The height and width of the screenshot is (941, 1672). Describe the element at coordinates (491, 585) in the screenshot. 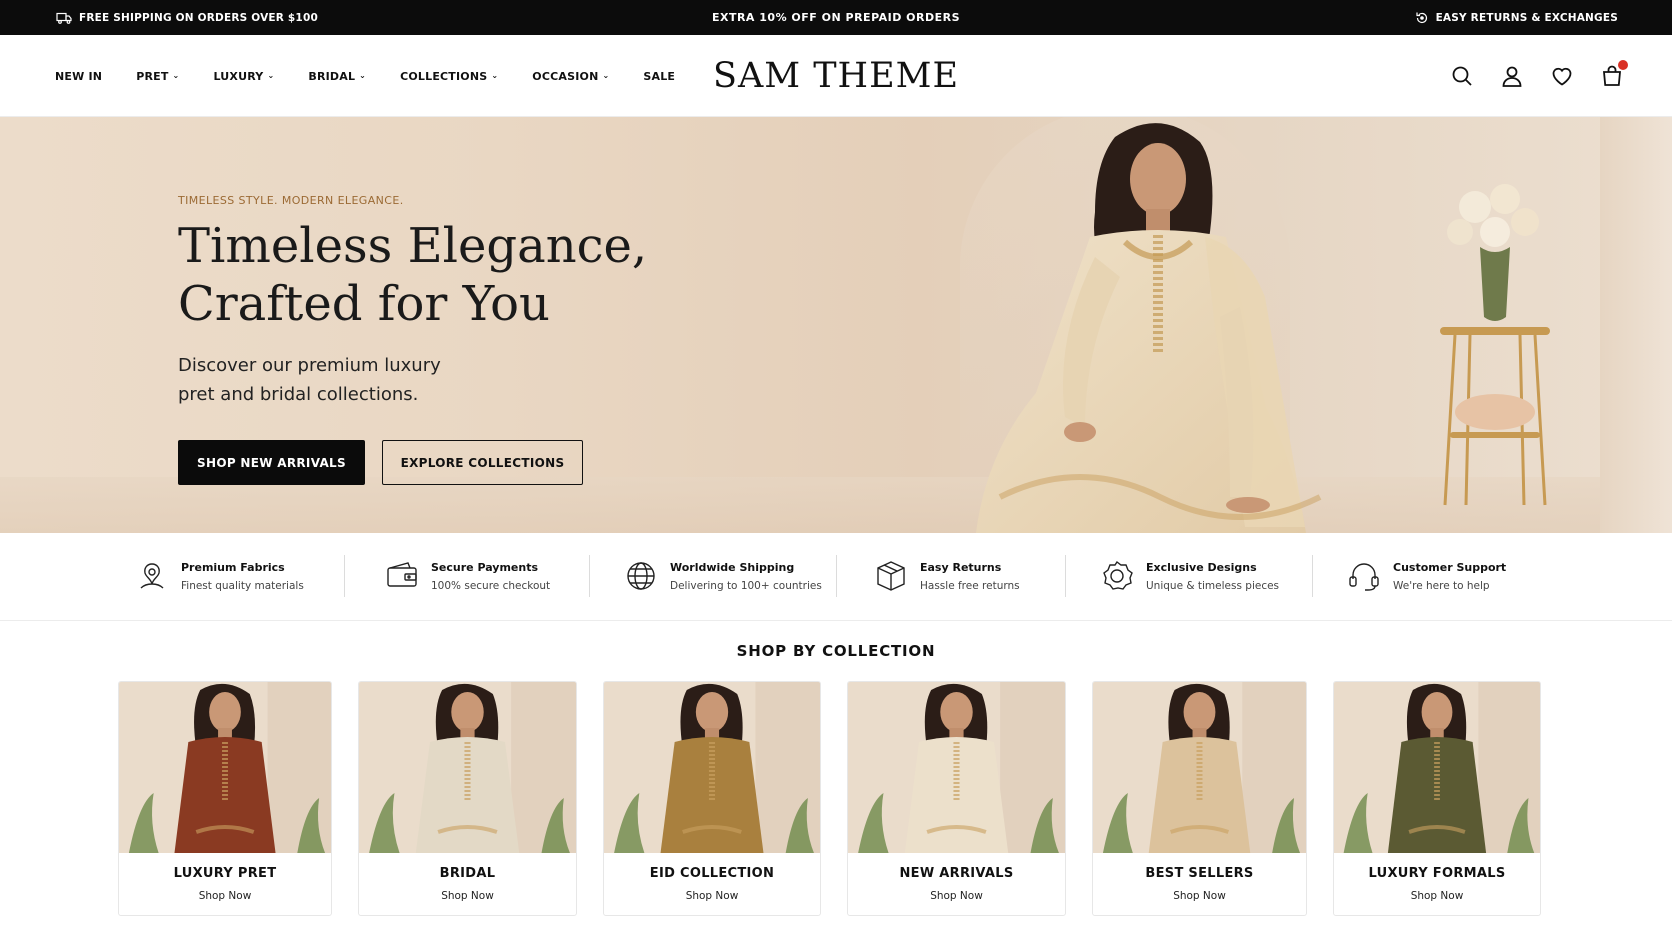

I see `feature-desc: 100% secure checkout` at that location.